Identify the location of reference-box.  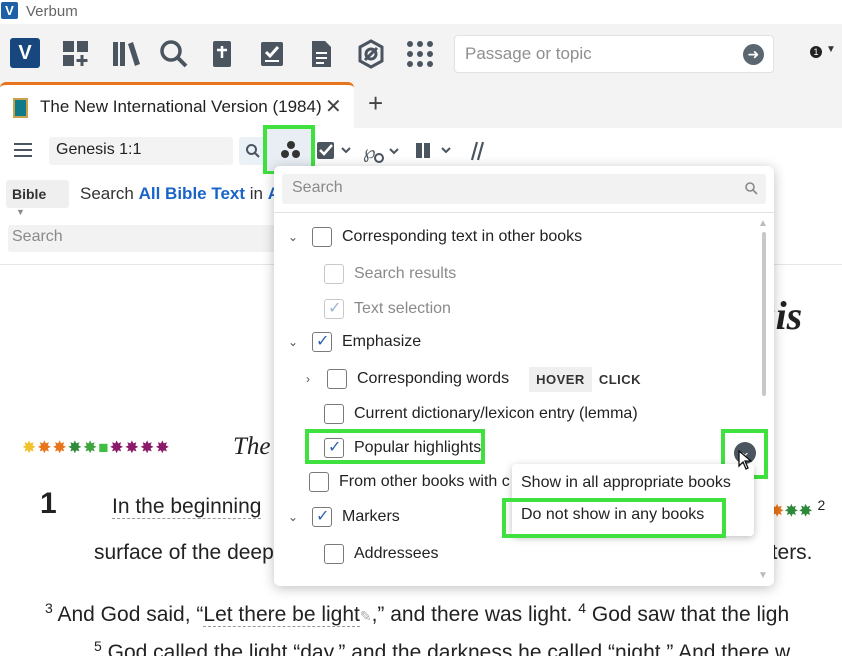
(141, 151).